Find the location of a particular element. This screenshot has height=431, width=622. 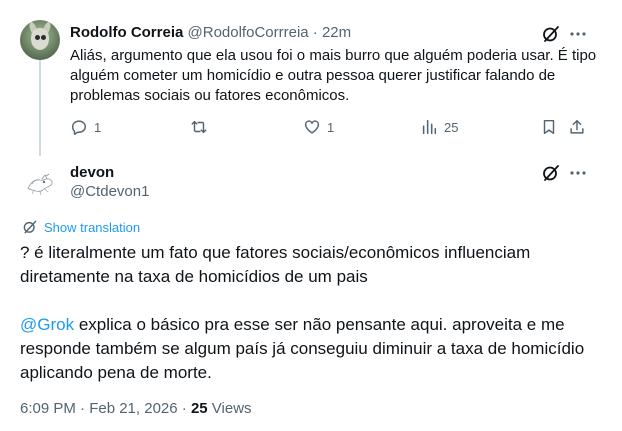

avatar-eye-left is located at coordinates (37, 37).